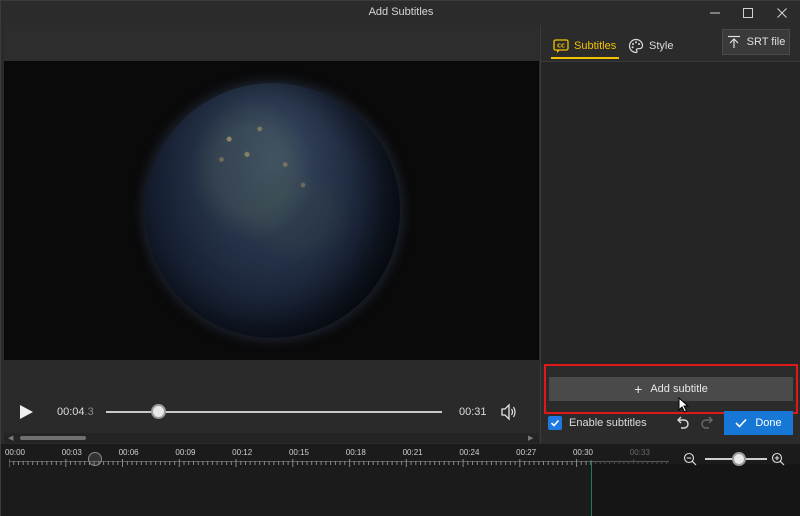  I want to click on timeline-playhead, so click(95, 459).